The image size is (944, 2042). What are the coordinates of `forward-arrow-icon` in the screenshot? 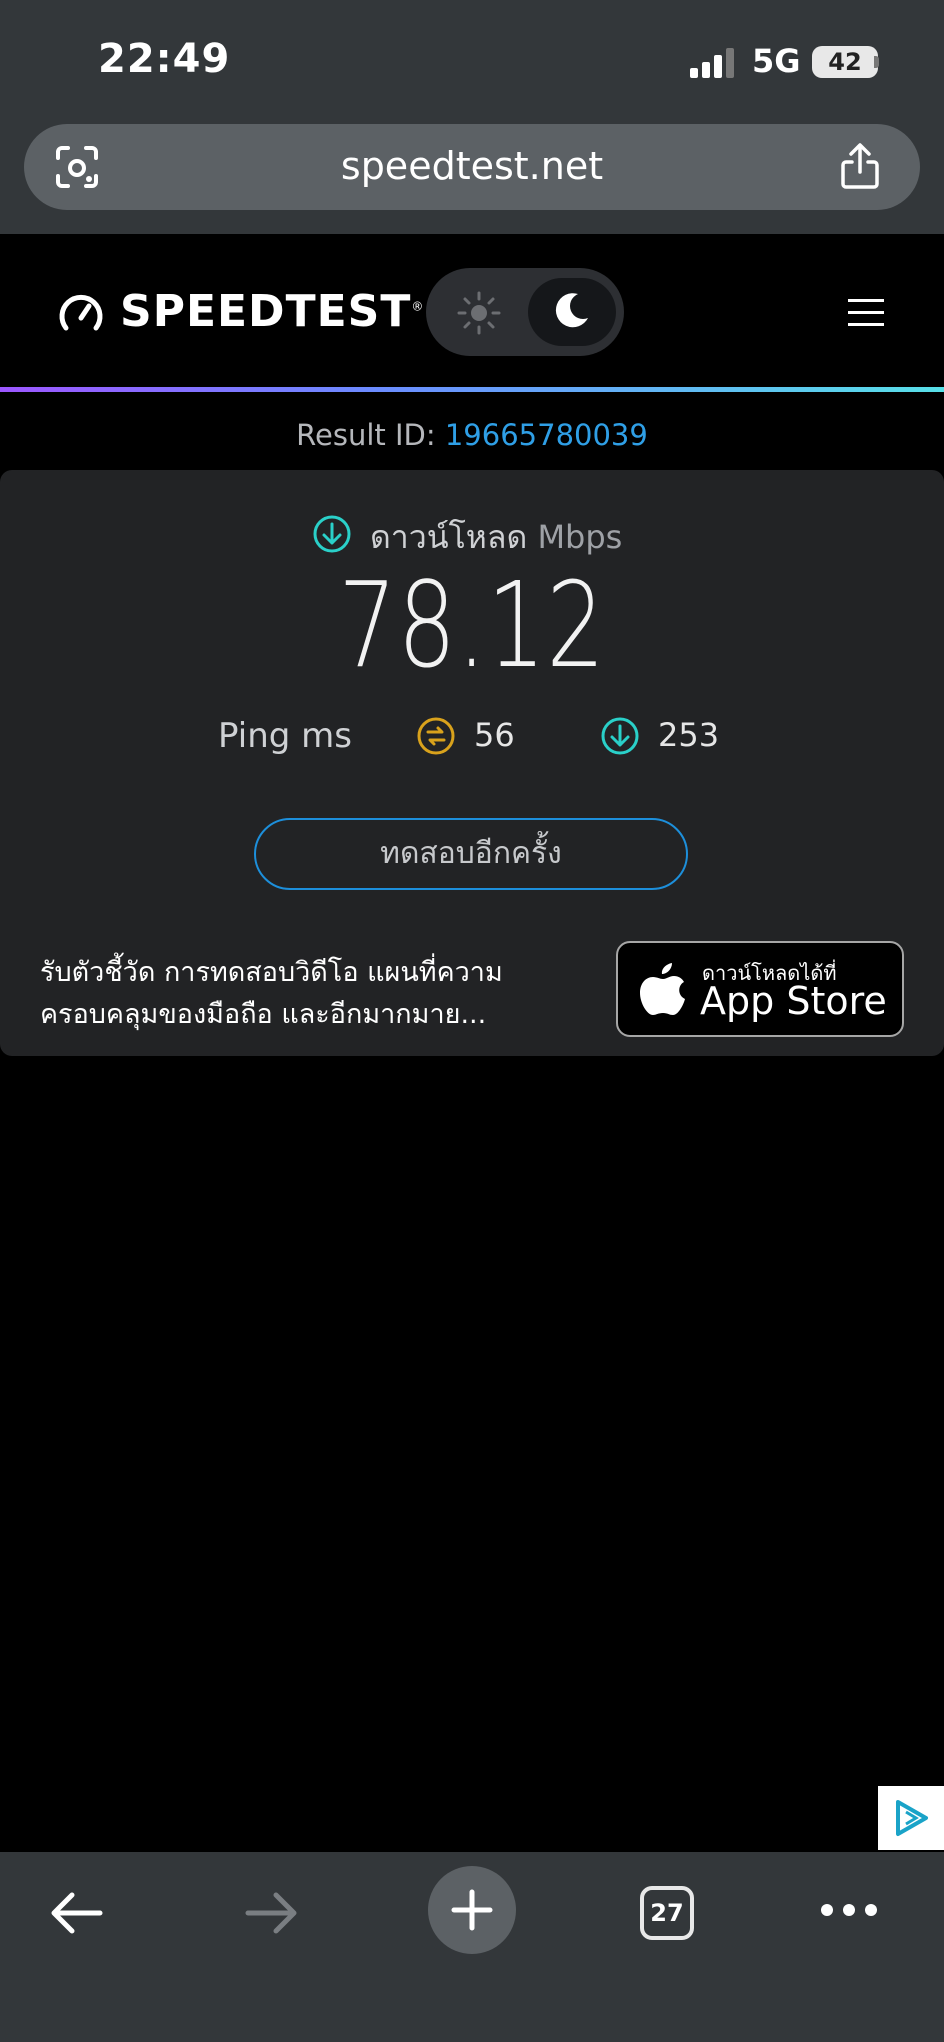 It's located at (272, 1913).